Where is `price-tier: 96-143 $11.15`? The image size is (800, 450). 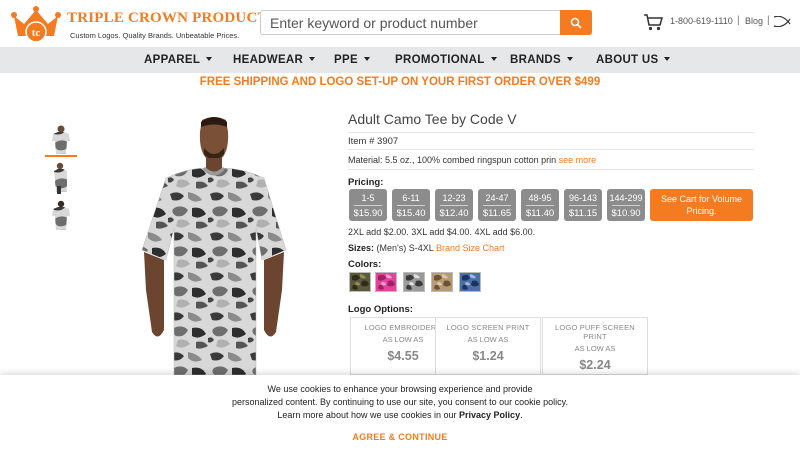 price-tier: 96-143 $11.15 is located at coordinates (583, 205).